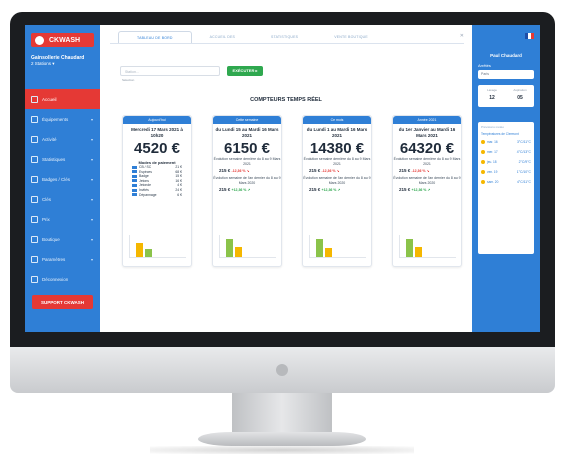  I want to click on city-select: Paris, so click(506, 74).